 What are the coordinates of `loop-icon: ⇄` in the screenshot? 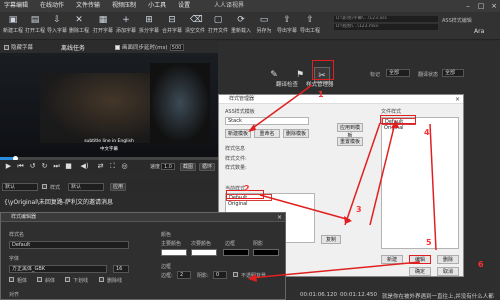 It's located at (100, 166).